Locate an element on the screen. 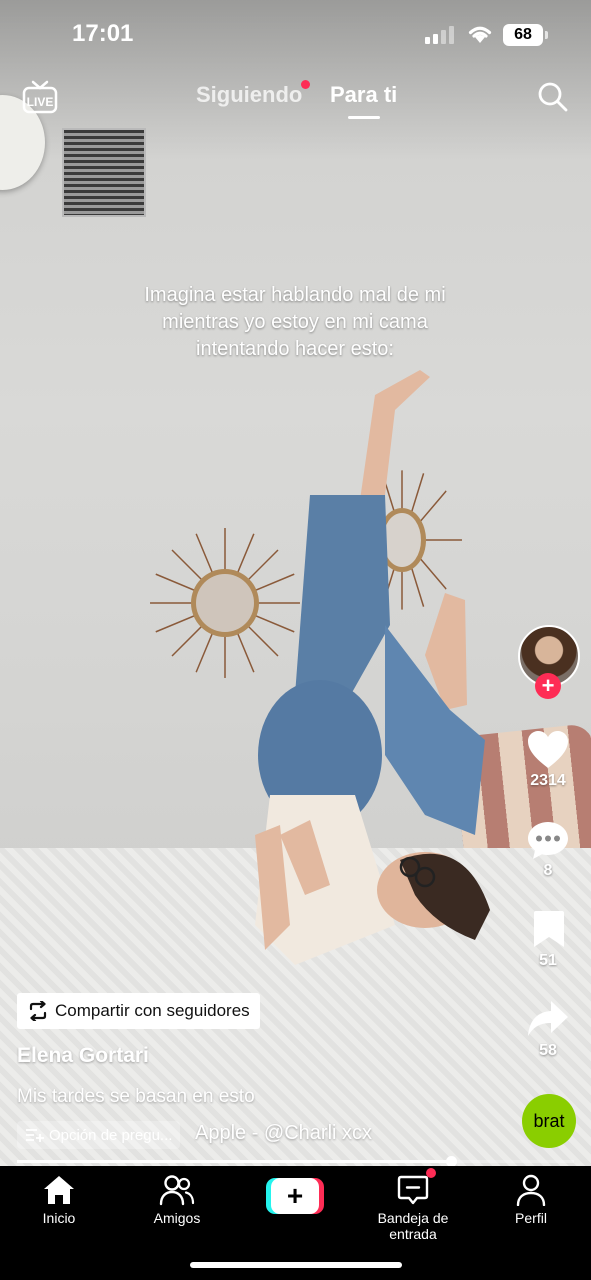 This screenshot has width=591, height=1280. wifi-icon is located at coordinates (480, 34).